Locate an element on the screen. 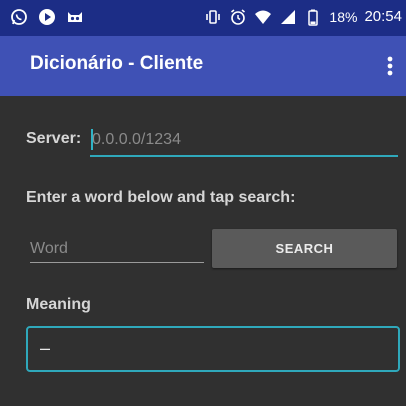 Image resolution: width=406 pixels, height=406 pixels. vibrate-icon is located at coordinates (213, 17).